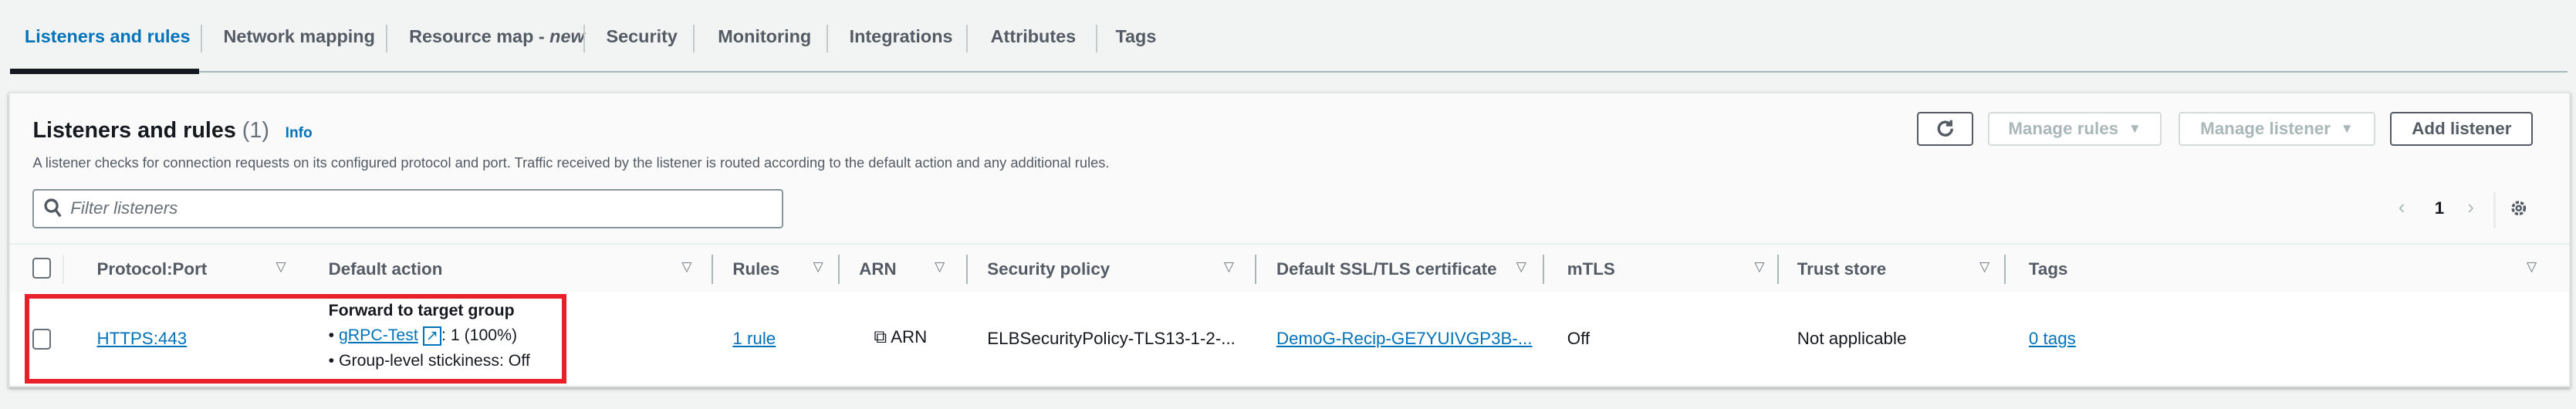 The height and width of the screenshot is (409, 2576). What do you see at coordinates (2402, 208) in the screenshot?
I see `previous-page-icon: ‹` at bounding box center [2402, 208].